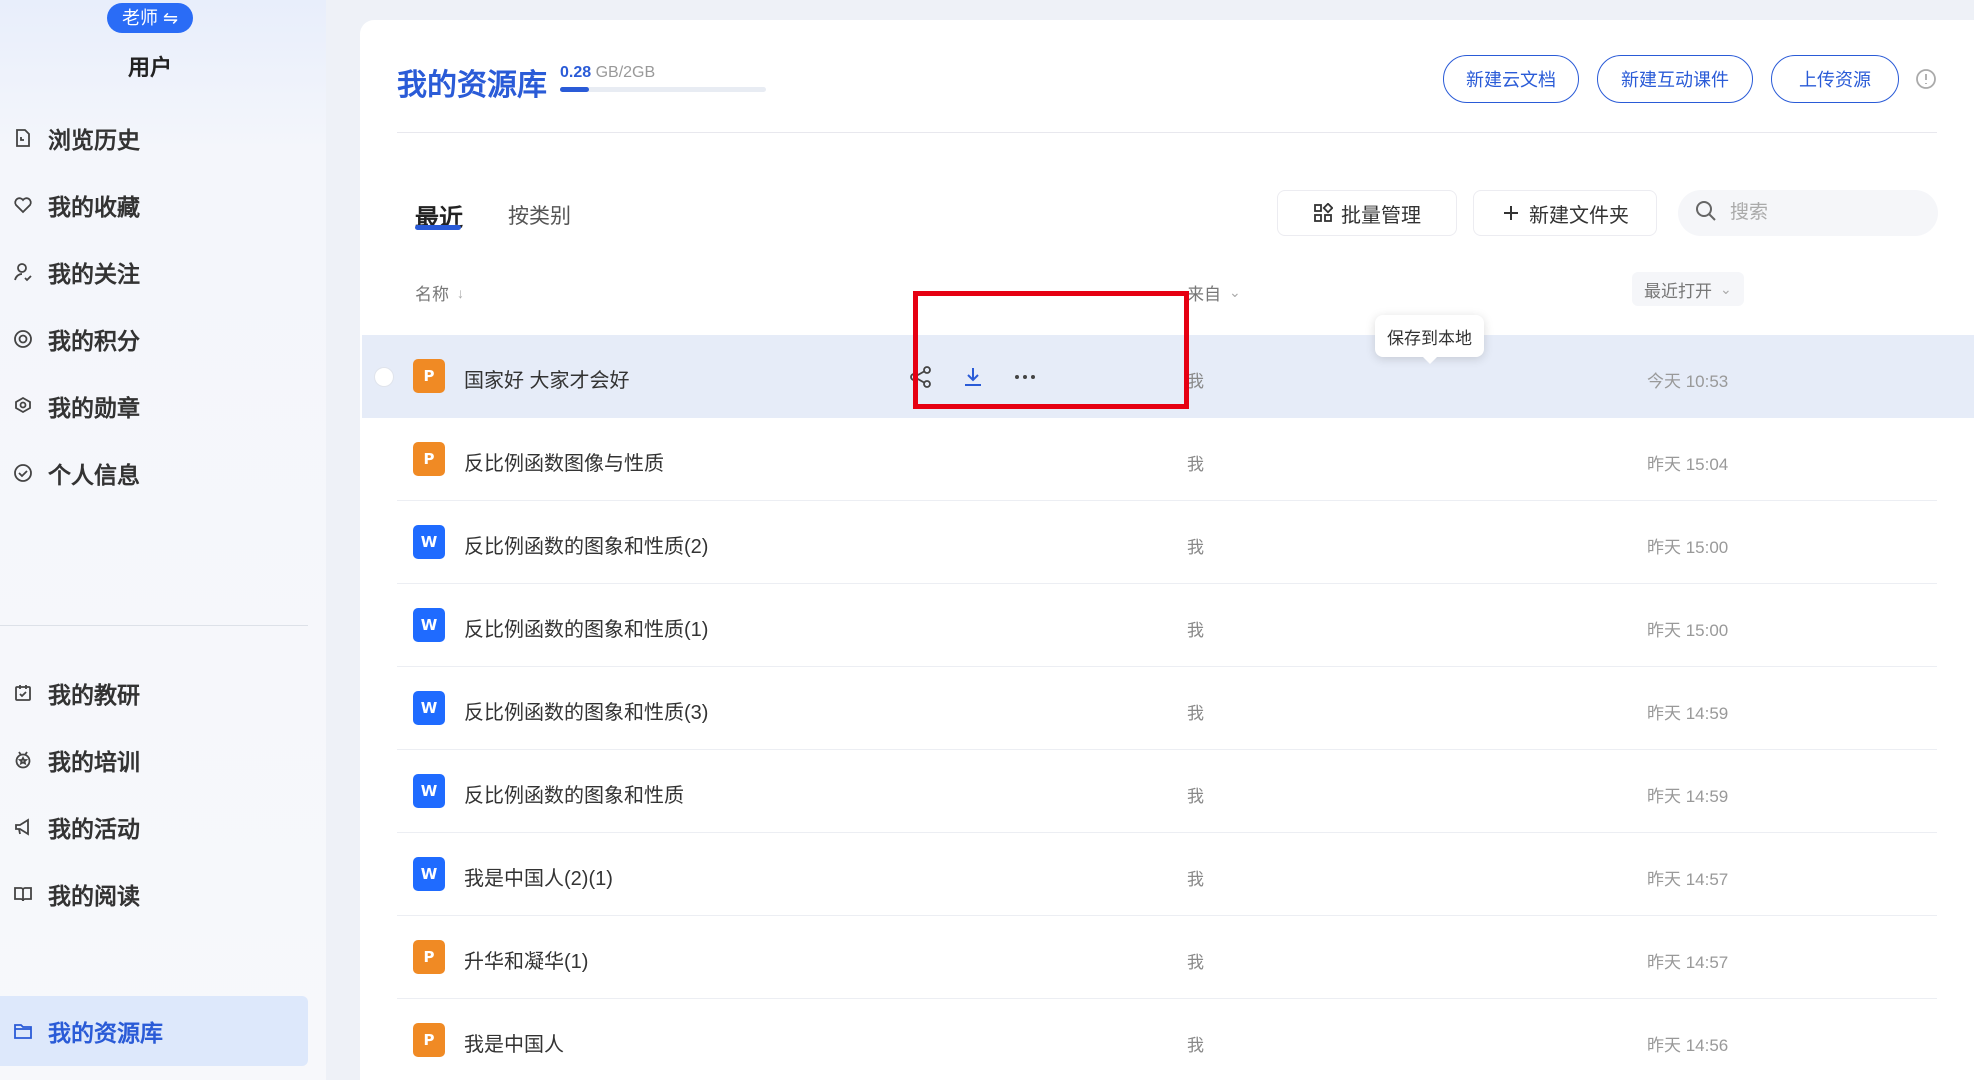  What do you see at coordinates (23, 138) in the screenshot?
I see `history-icon` at bounding box center [23, 138].